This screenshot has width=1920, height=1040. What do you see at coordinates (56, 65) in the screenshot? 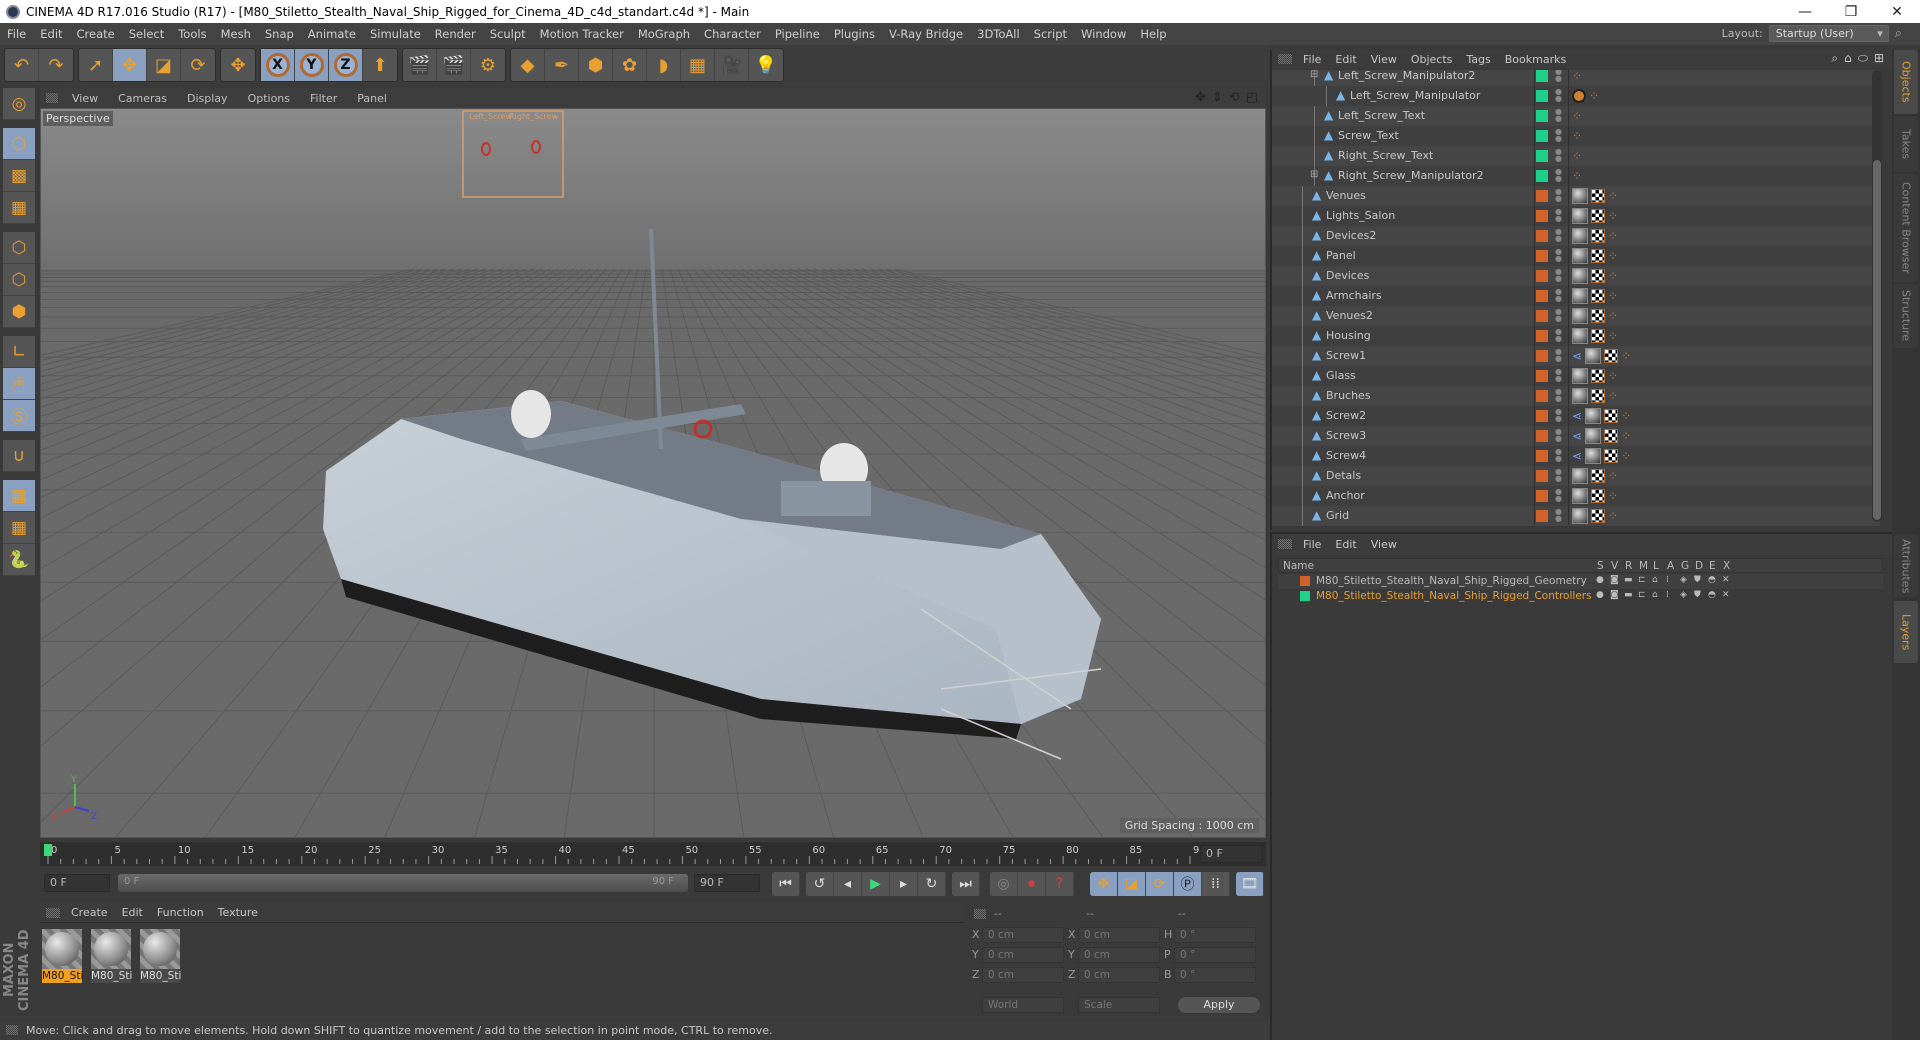
I see `redo-button: ↷` at bounding box center [56, 65].